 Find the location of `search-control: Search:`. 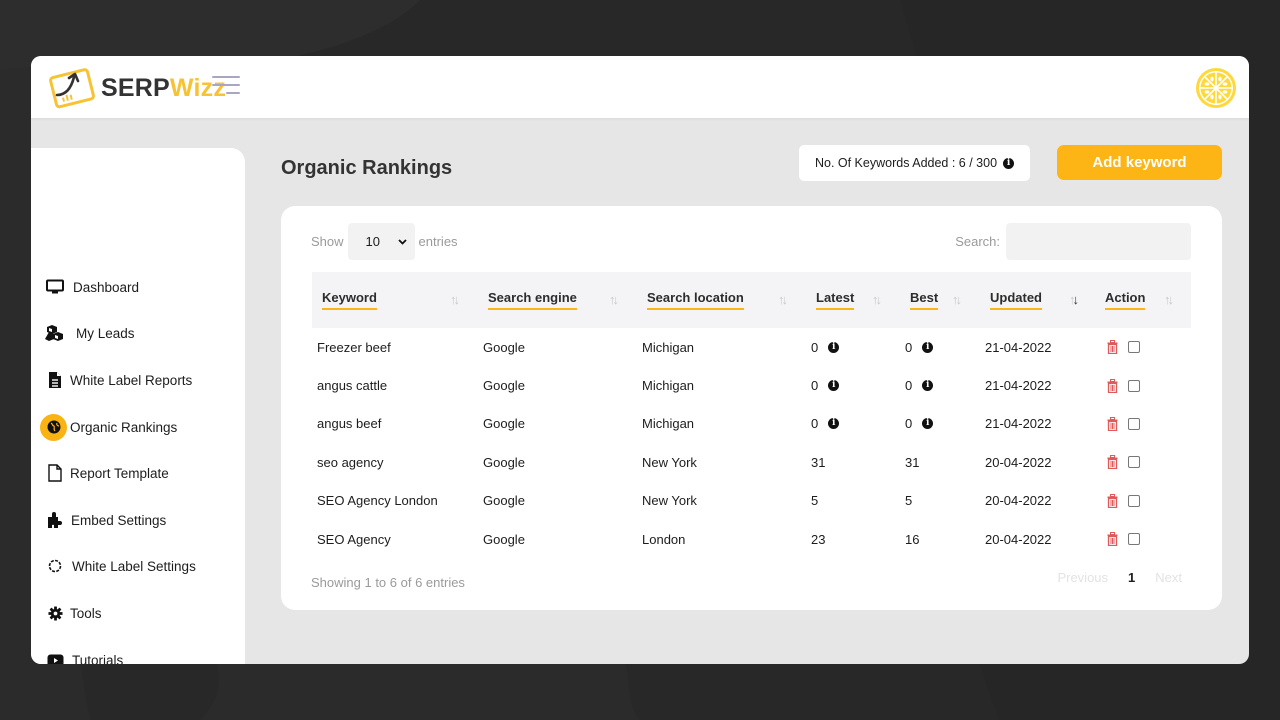

search-control: Search: is located at coordinates (1073, 241).